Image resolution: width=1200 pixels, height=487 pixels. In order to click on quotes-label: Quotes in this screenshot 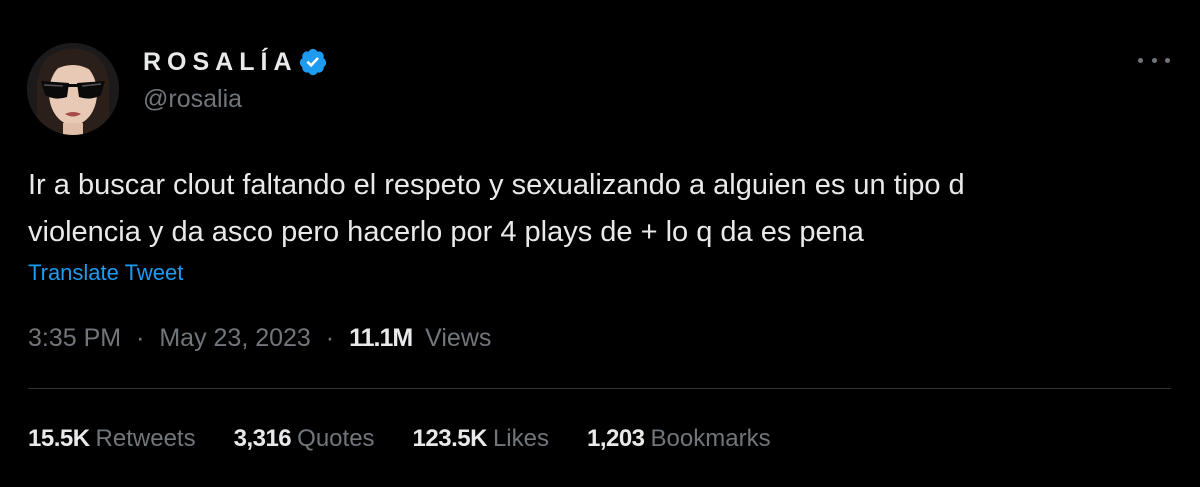, I will do `click(336, 438)`.